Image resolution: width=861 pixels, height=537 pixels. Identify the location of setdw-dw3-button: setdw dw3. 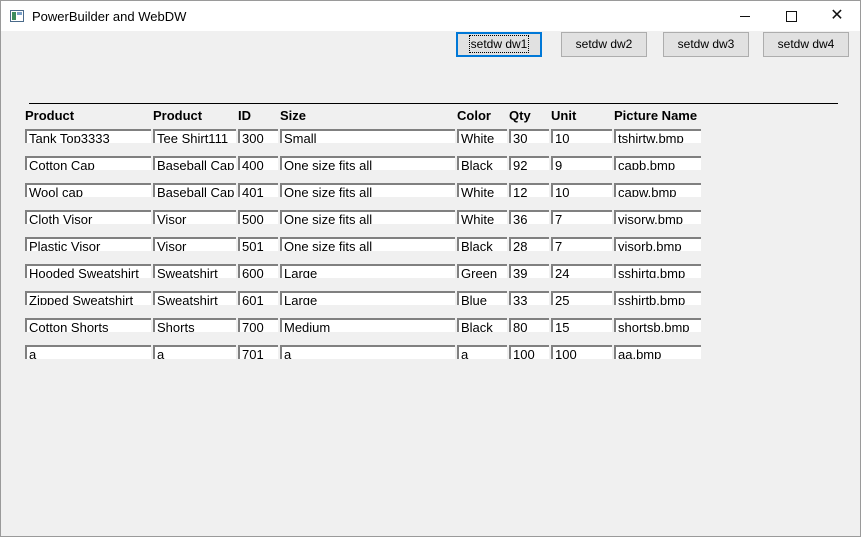
(706, 44).